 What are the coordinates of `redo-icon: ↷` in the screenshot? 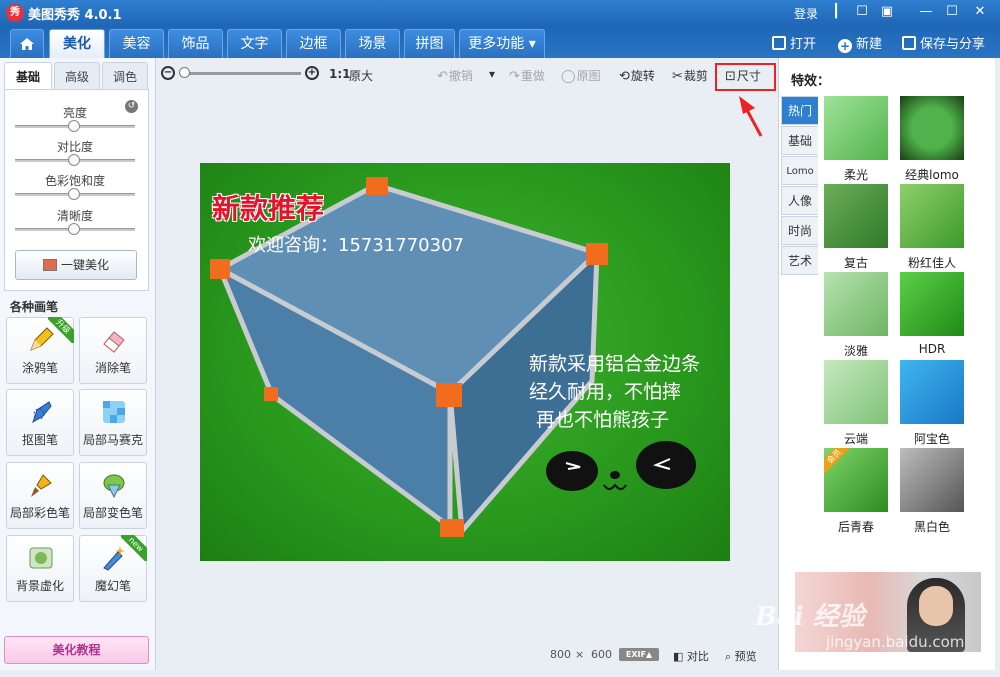 It's located at (514, 76).